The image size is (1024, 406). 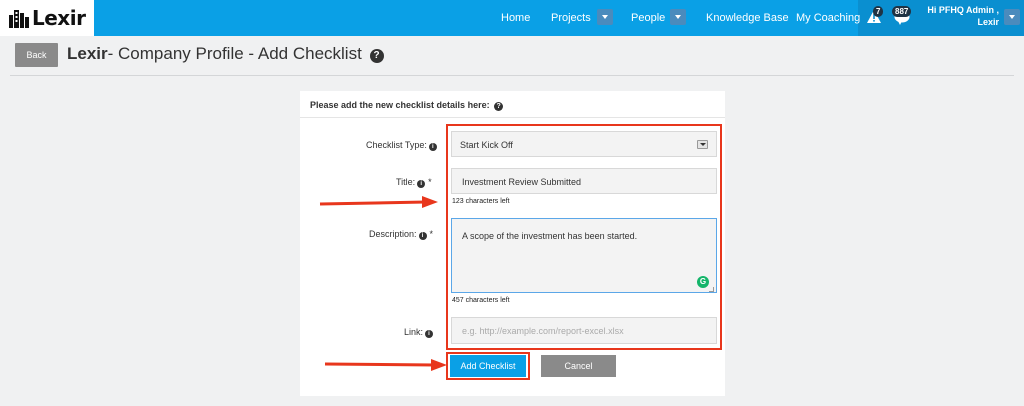 I want to click on app-logo: Lexir, so click(x=47, y=18).